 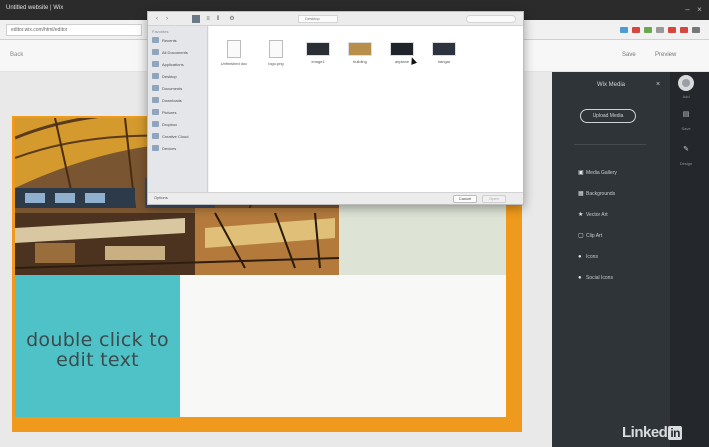 I want to click on favorites-header: Favorites, so click(x=160, y=31).